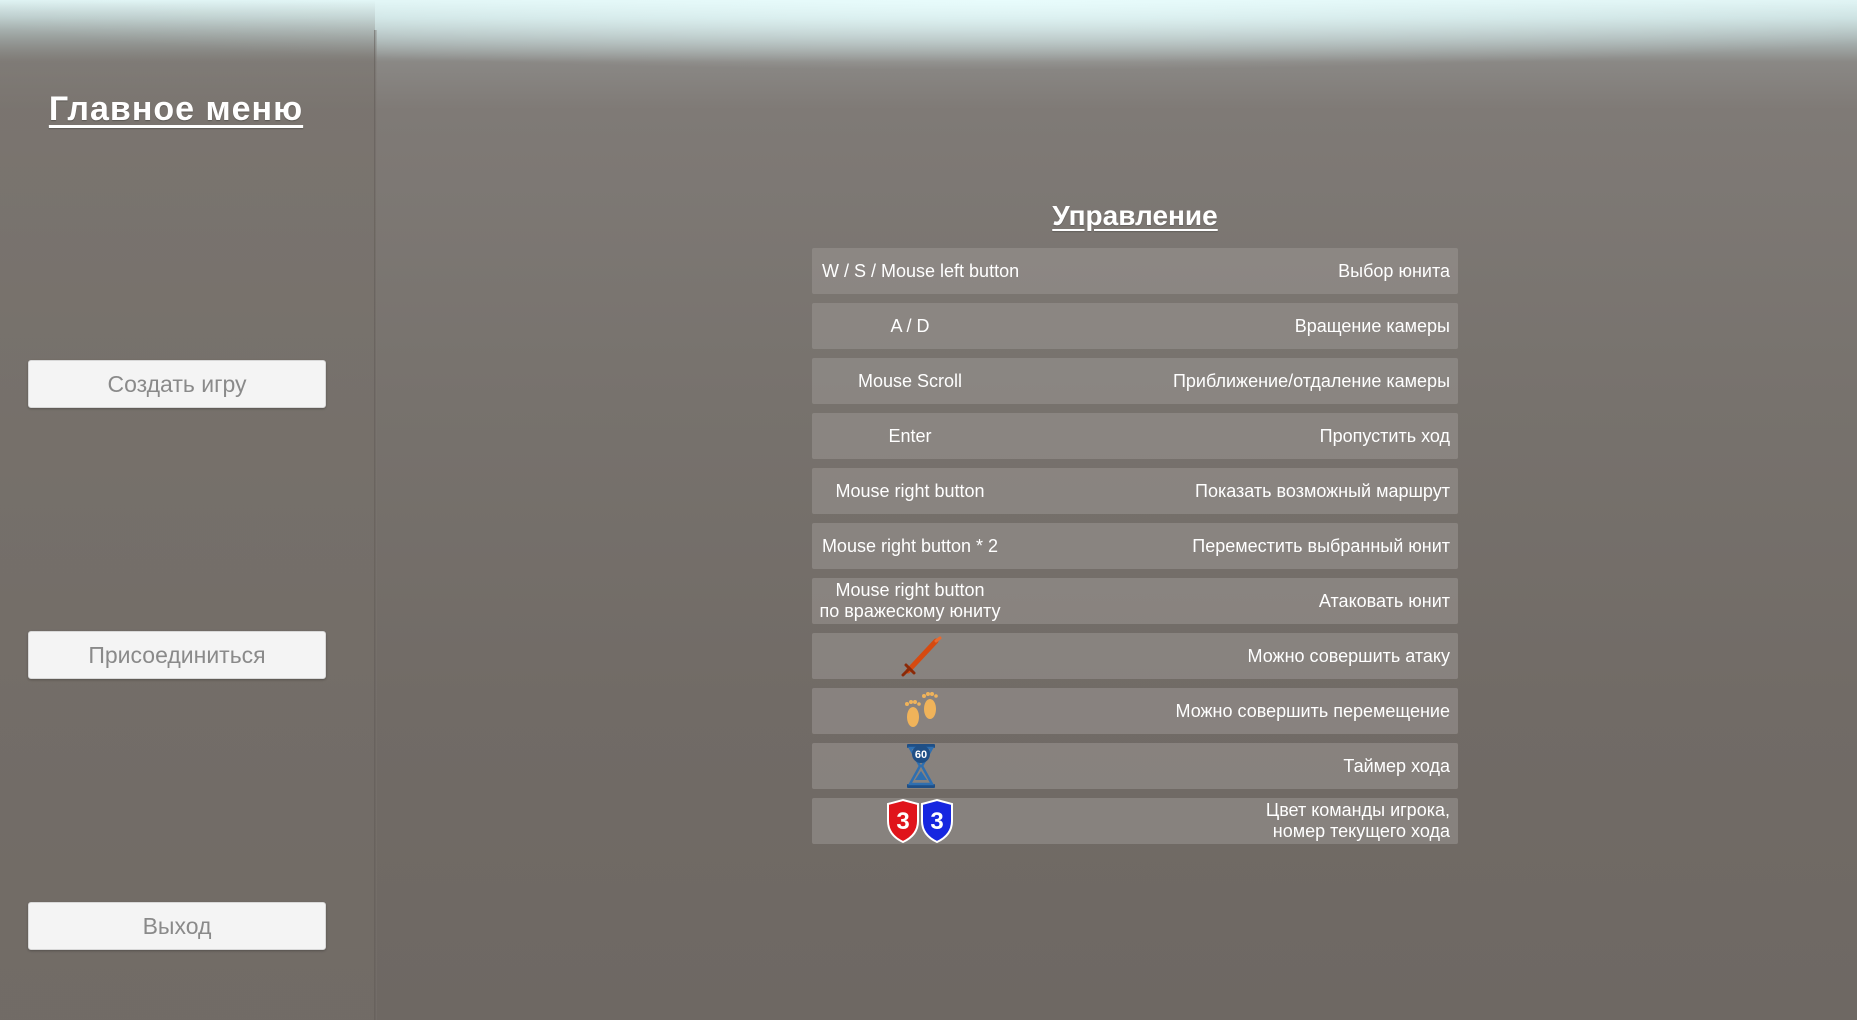 Image resolution: width=1857 pixels, height=1020 pixels. Describe the element at coordinates (921, 755) in the screenshot. I see `timer-value: 60` at that location.